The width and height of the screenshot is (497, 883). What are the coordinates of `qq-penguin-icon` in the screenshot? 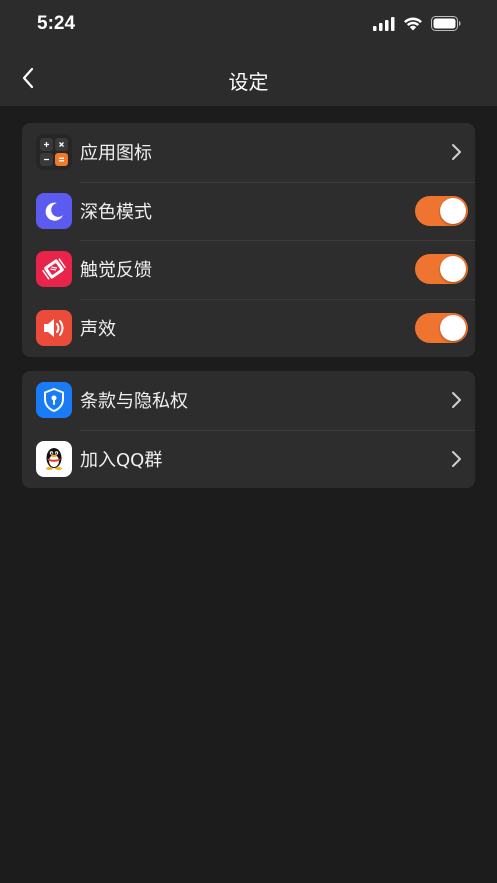 It's located at (54, 458).